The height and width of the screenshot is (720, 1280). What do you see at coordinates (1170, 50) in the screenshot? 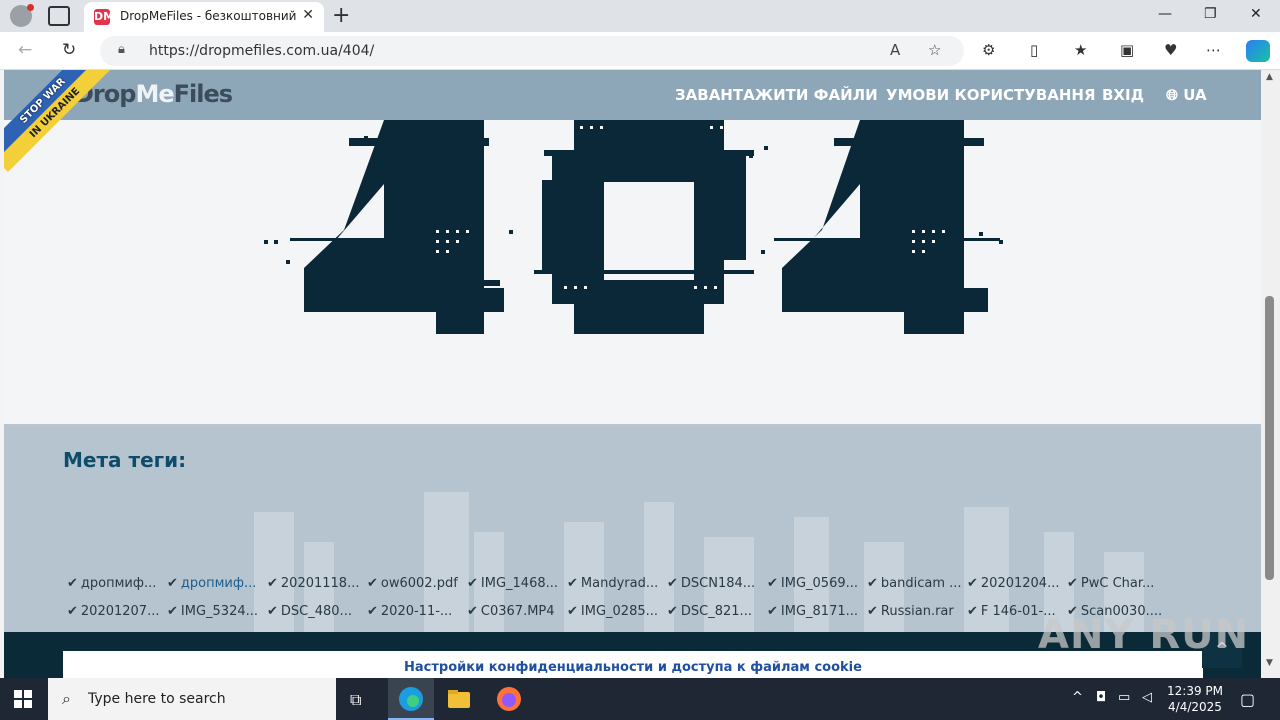
I see `browser-essentials-icon: ♥` at bounding box center [1170, 50].